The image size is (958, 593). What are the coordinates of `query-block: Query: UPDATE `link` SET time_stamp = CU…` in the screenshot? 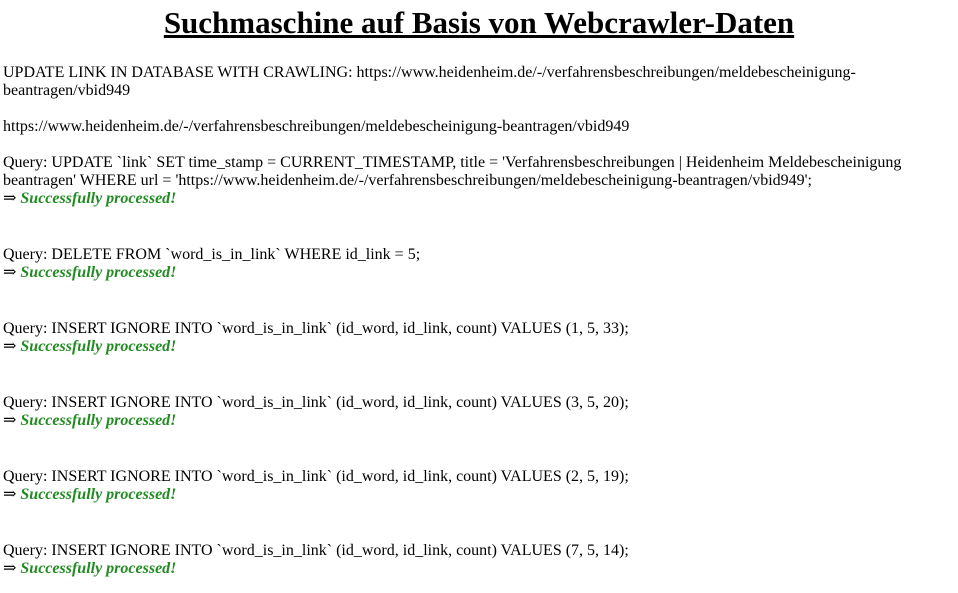 It's located at (458, 181).